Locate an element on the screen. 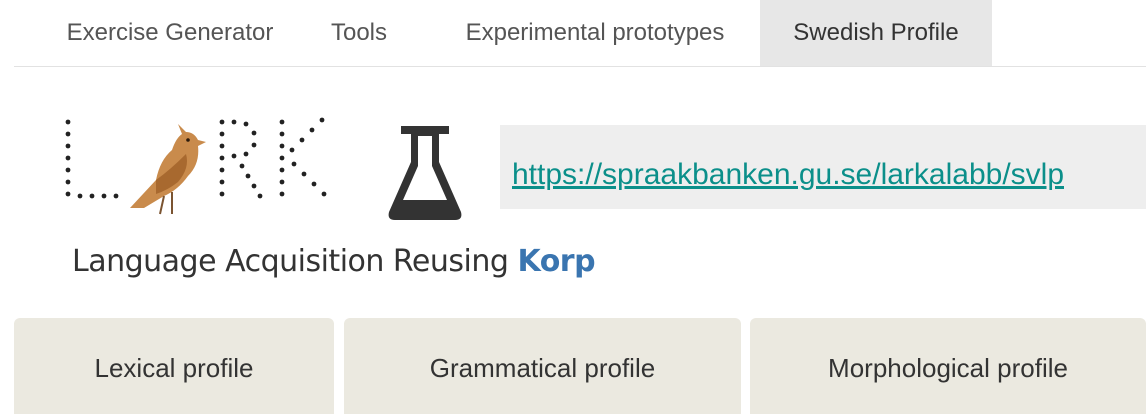  tagline: Language Acquisition Reusing Korp is located at coordinates (334, 261).